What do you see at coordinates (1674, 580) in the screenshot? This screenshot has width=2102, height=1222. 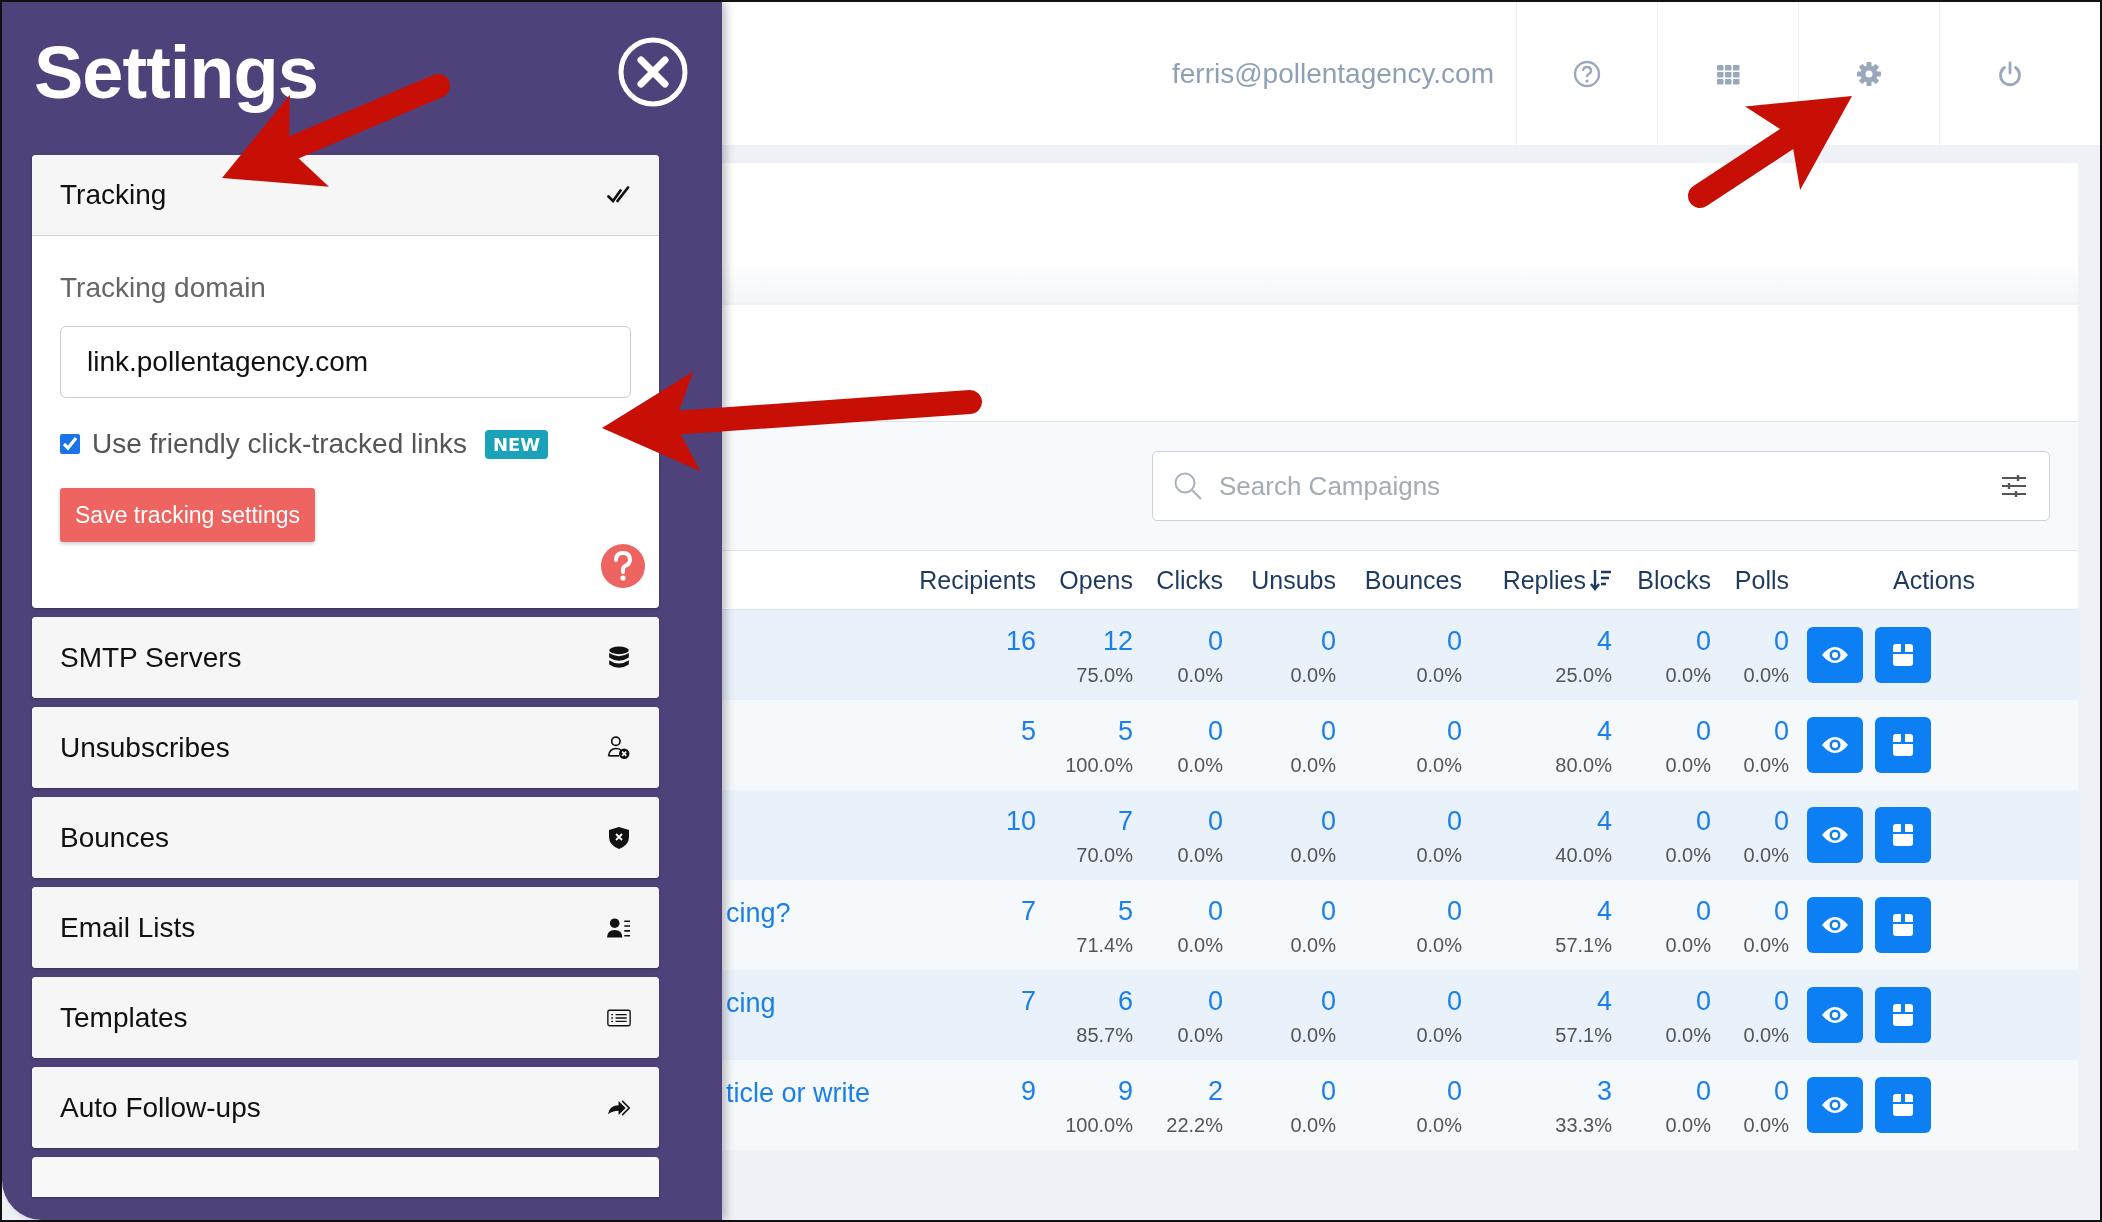 I see `column-header: Blocks` at bounding box center [1674, 580].